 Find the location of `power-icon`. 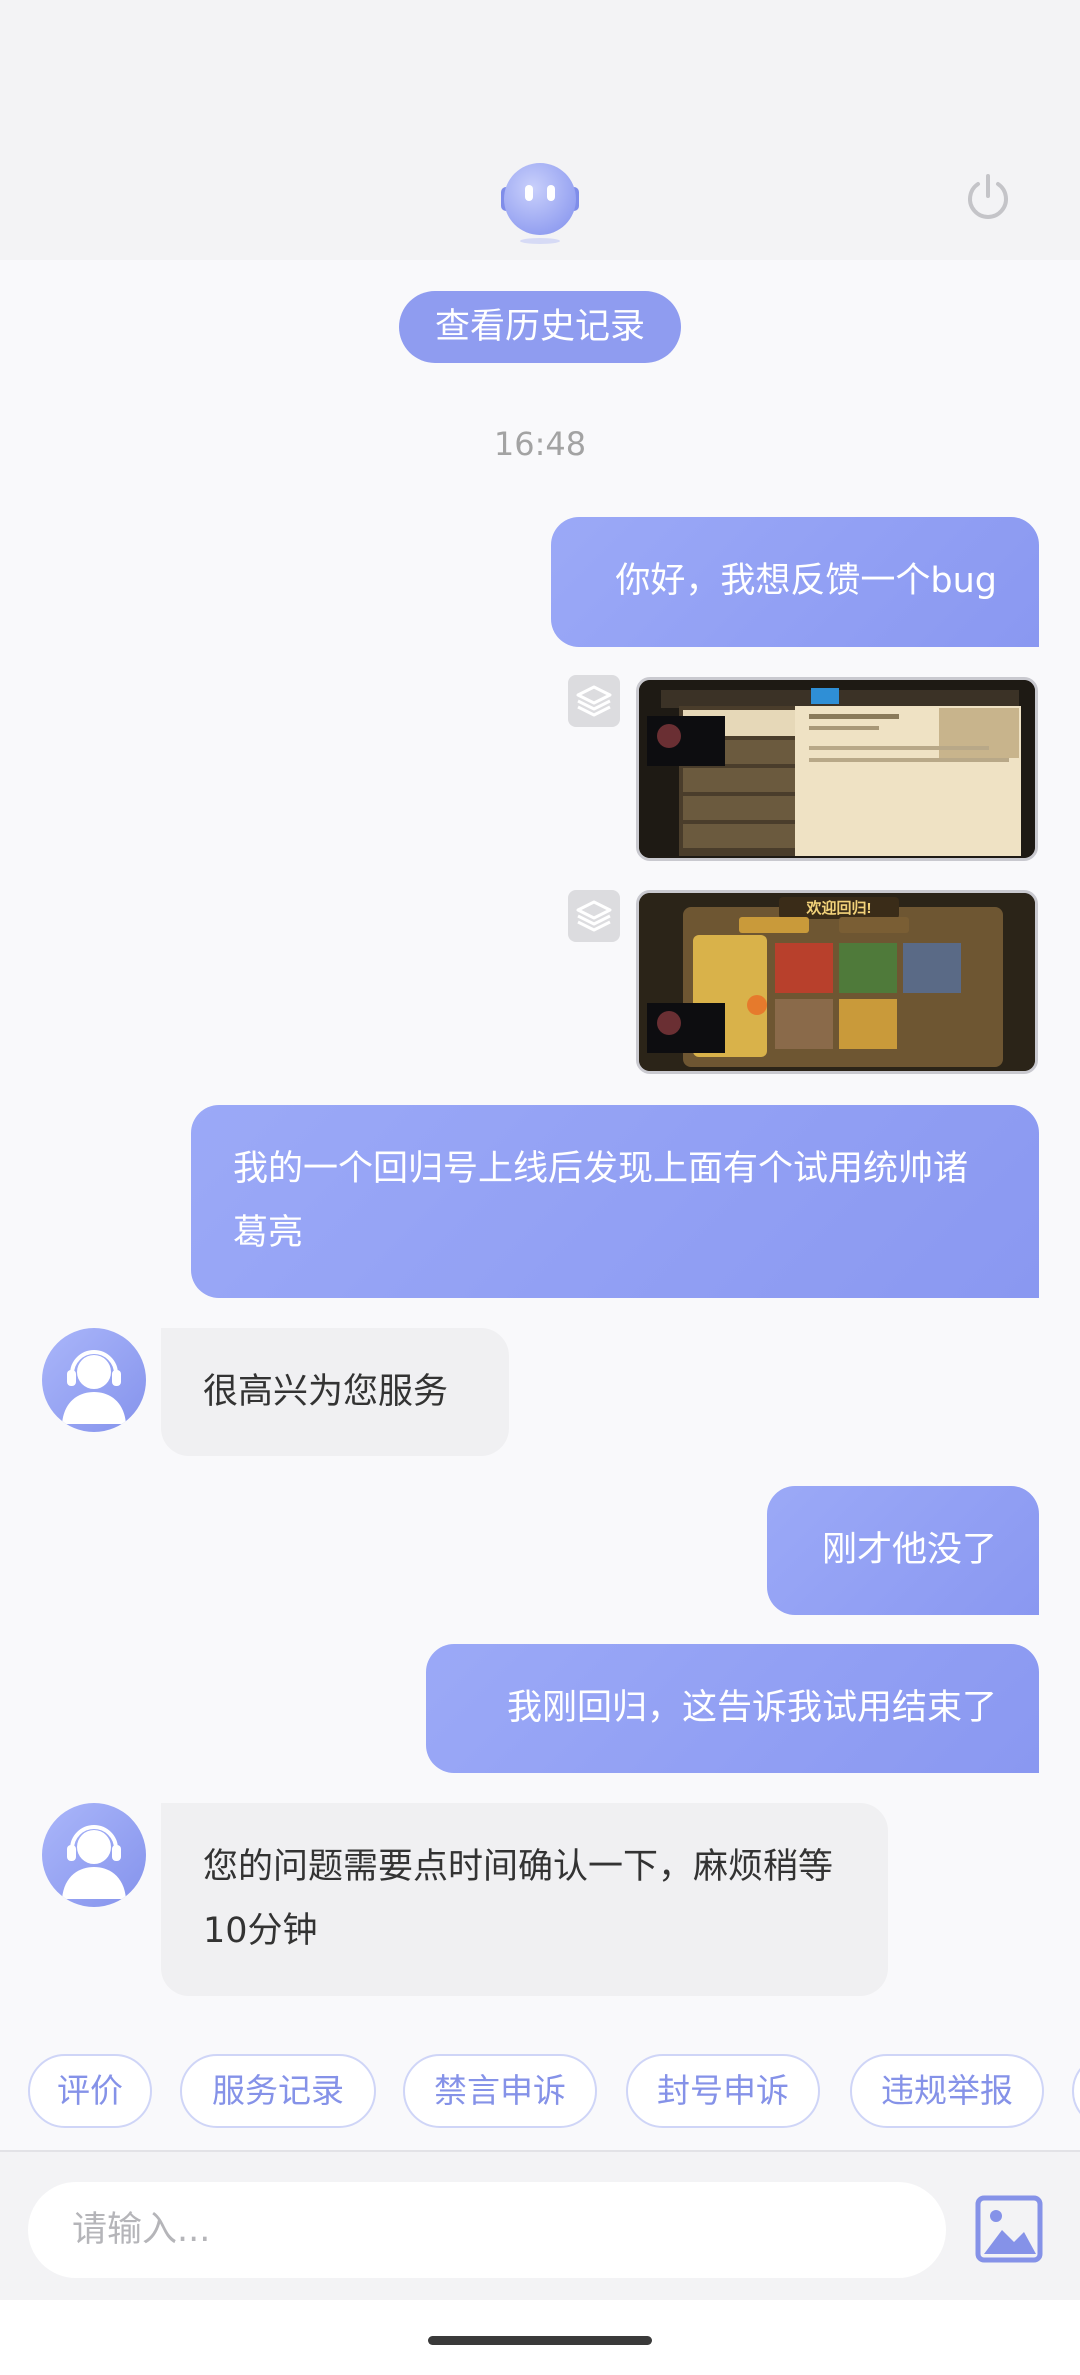

power-icon is located at coordinates (988, 198).